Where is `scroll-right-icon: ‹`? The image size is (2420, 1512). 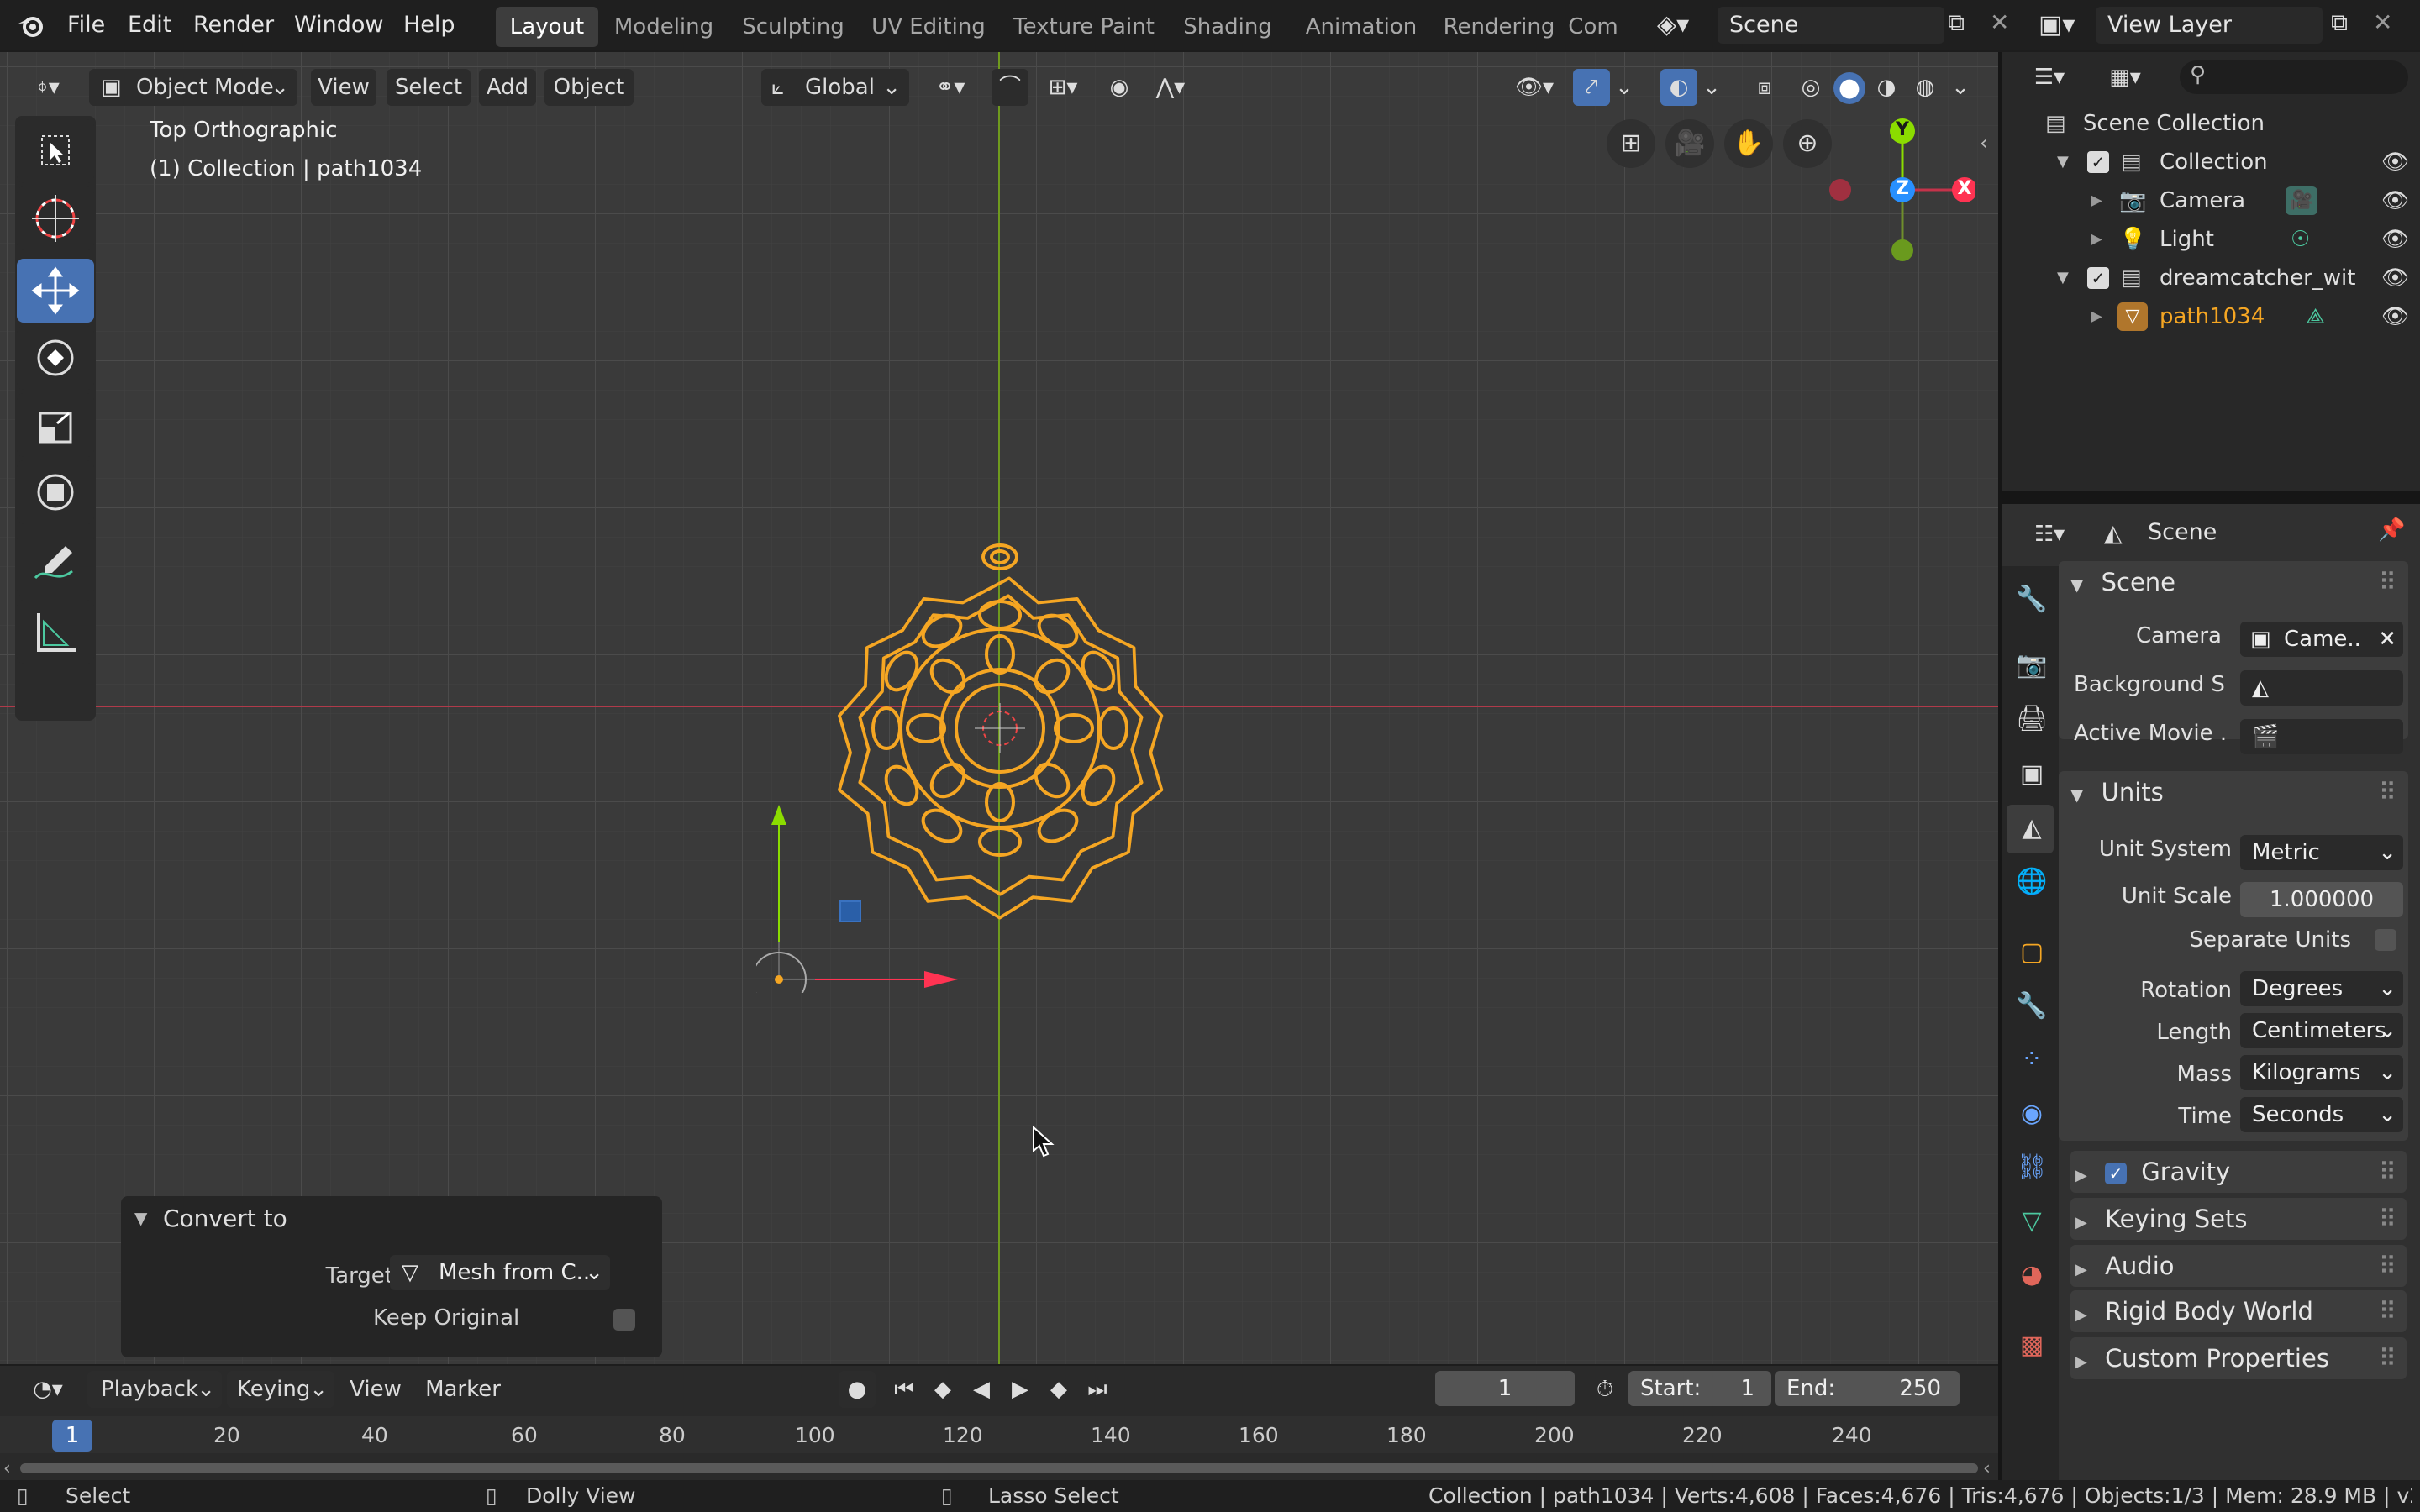
scroll-right-icon: ‹ is located at coordinates (1987, 1468).